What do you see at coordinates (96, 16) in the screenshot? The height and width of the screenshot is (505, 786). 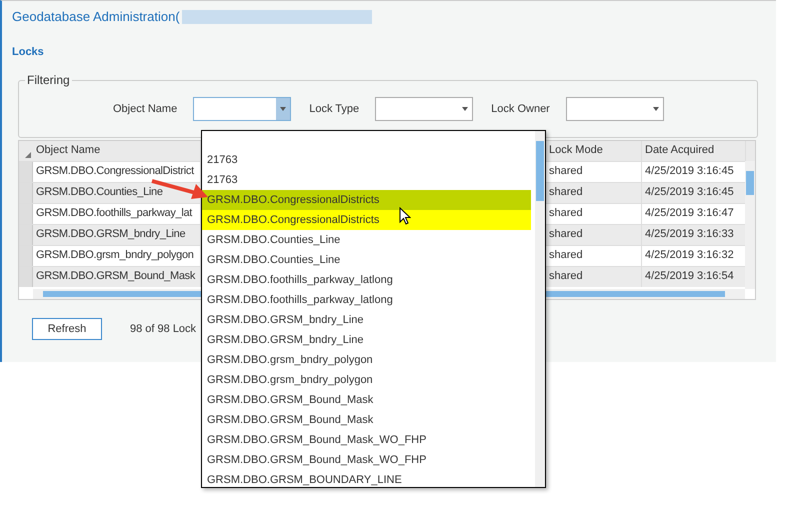 I see `window-title: Geodatabase Administration(` at bounding box center [96, 16].